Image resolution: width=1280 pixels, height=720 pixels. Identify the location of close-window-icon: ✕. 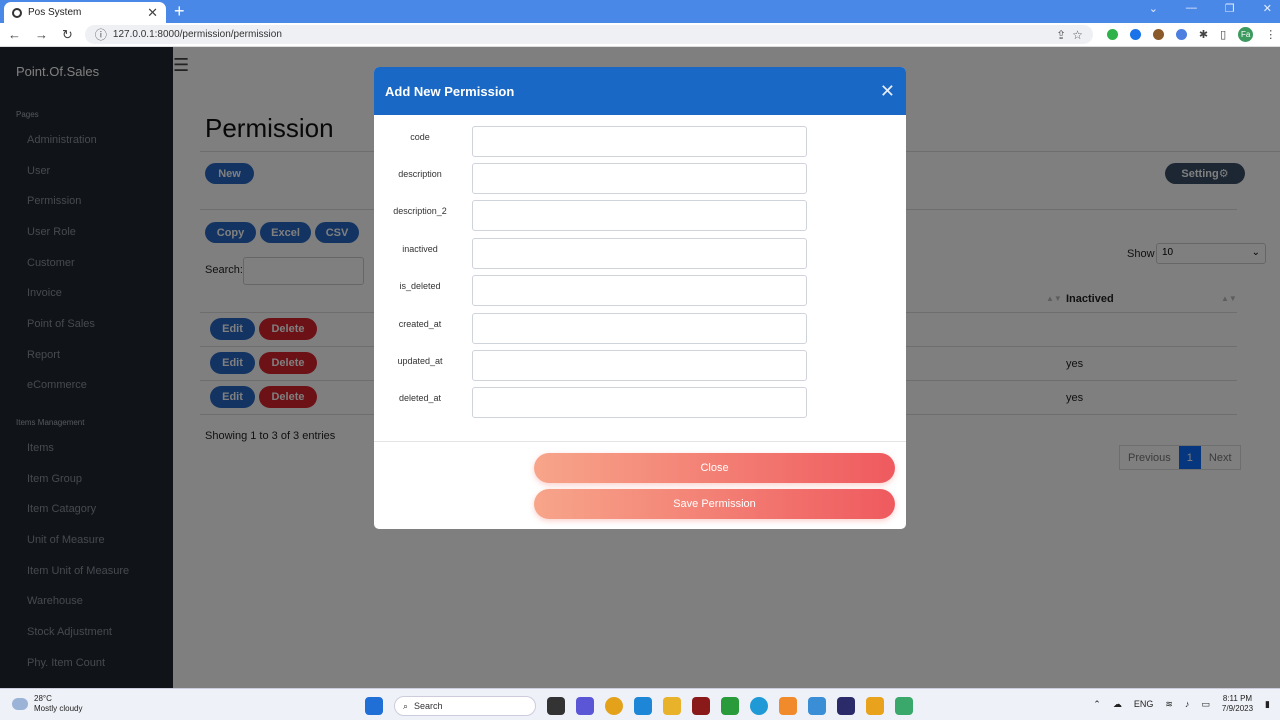
(1267, 8).